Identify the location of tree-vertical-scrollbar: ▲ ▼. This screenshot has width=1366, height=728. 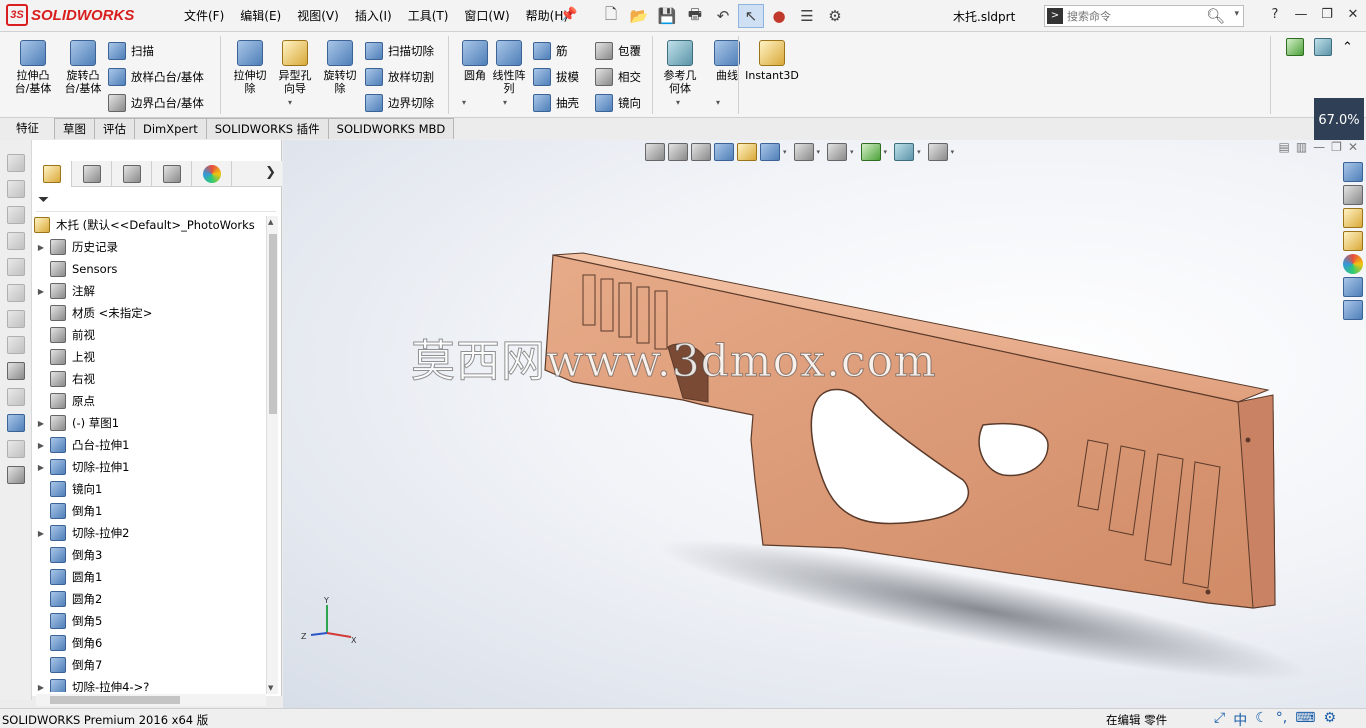
(272, 455).